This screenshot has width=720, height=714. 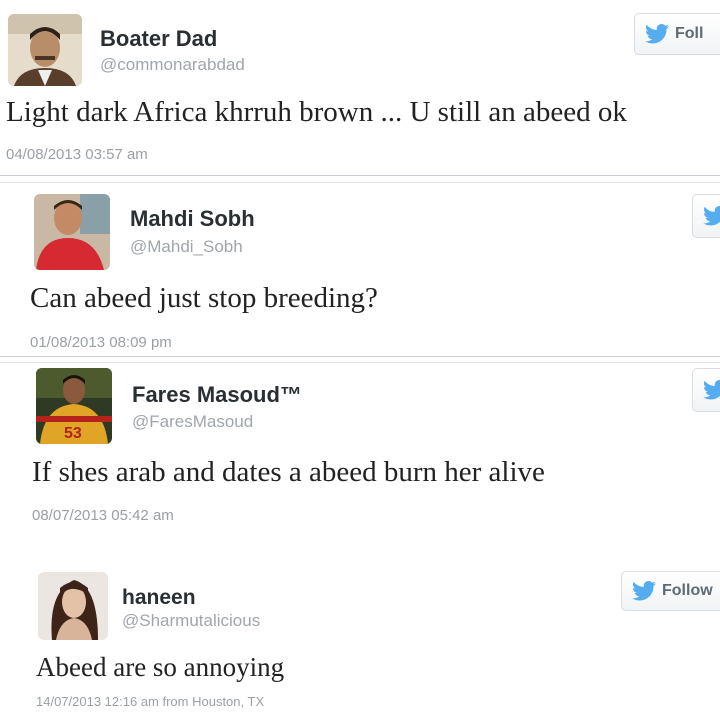 What do you see at coordinates (192, 219) in the screenshot?
I see `display-name: Mahdi Sobh` at bounding box center [192, 219].